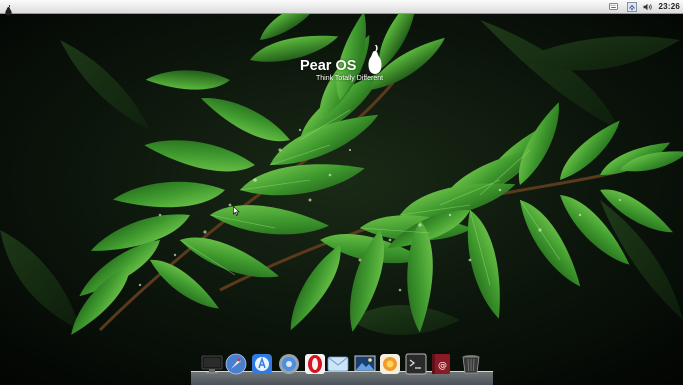  I want to click on terminal-icon, so click(416, 364).